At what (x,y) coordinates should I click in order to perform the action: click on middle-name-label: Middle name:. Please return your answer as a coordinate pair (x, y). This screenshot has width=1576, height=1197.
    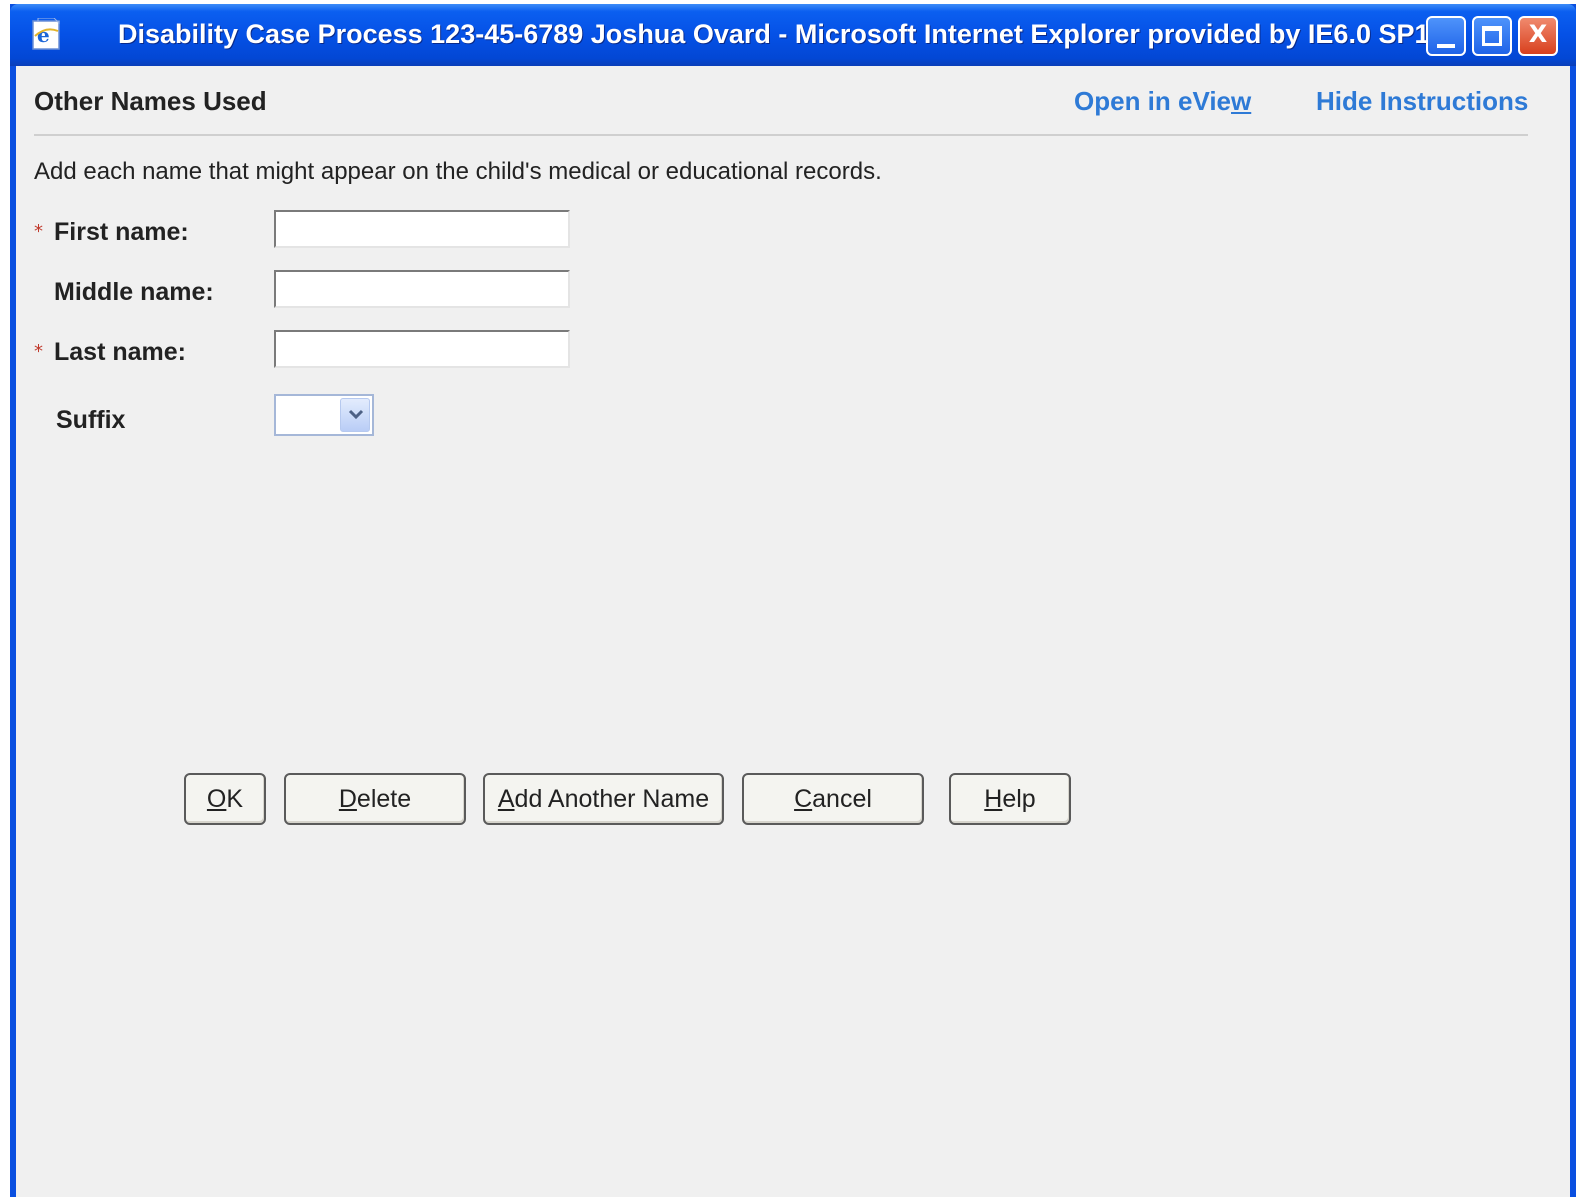
    Looking at the image, I should click on (134, 292).